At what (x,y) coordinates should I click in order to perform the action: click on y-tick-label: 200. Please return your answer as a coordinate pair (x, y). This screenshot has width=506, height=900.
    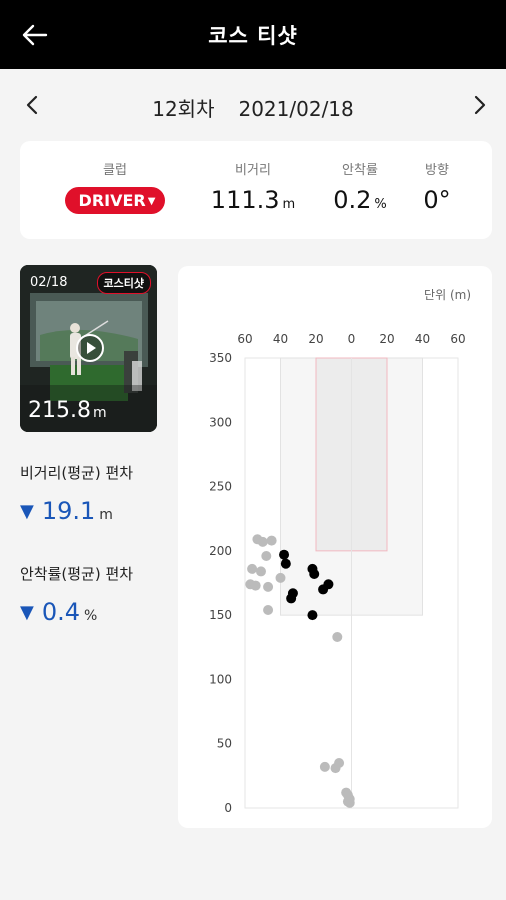
    Looking at the image, I should click on (220, 551).